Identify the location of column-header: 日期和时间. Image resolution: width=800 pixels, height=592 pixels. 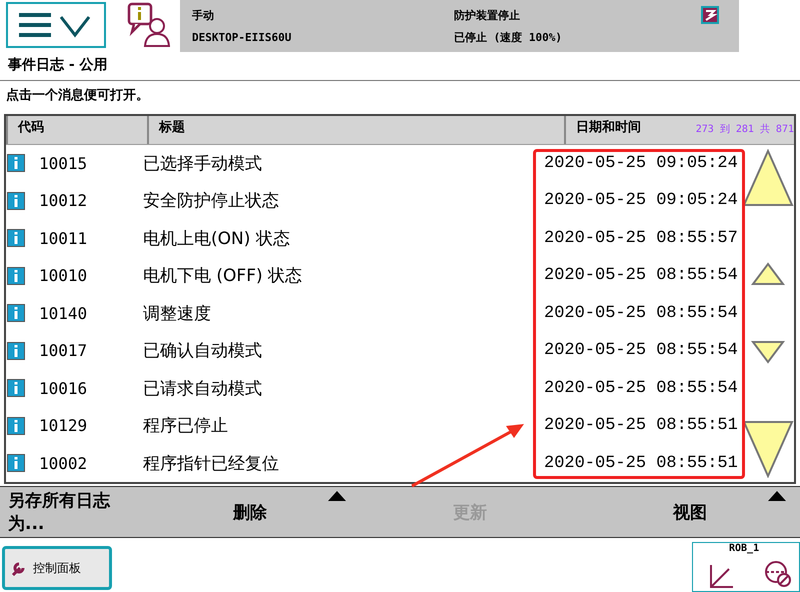
(608, 131).